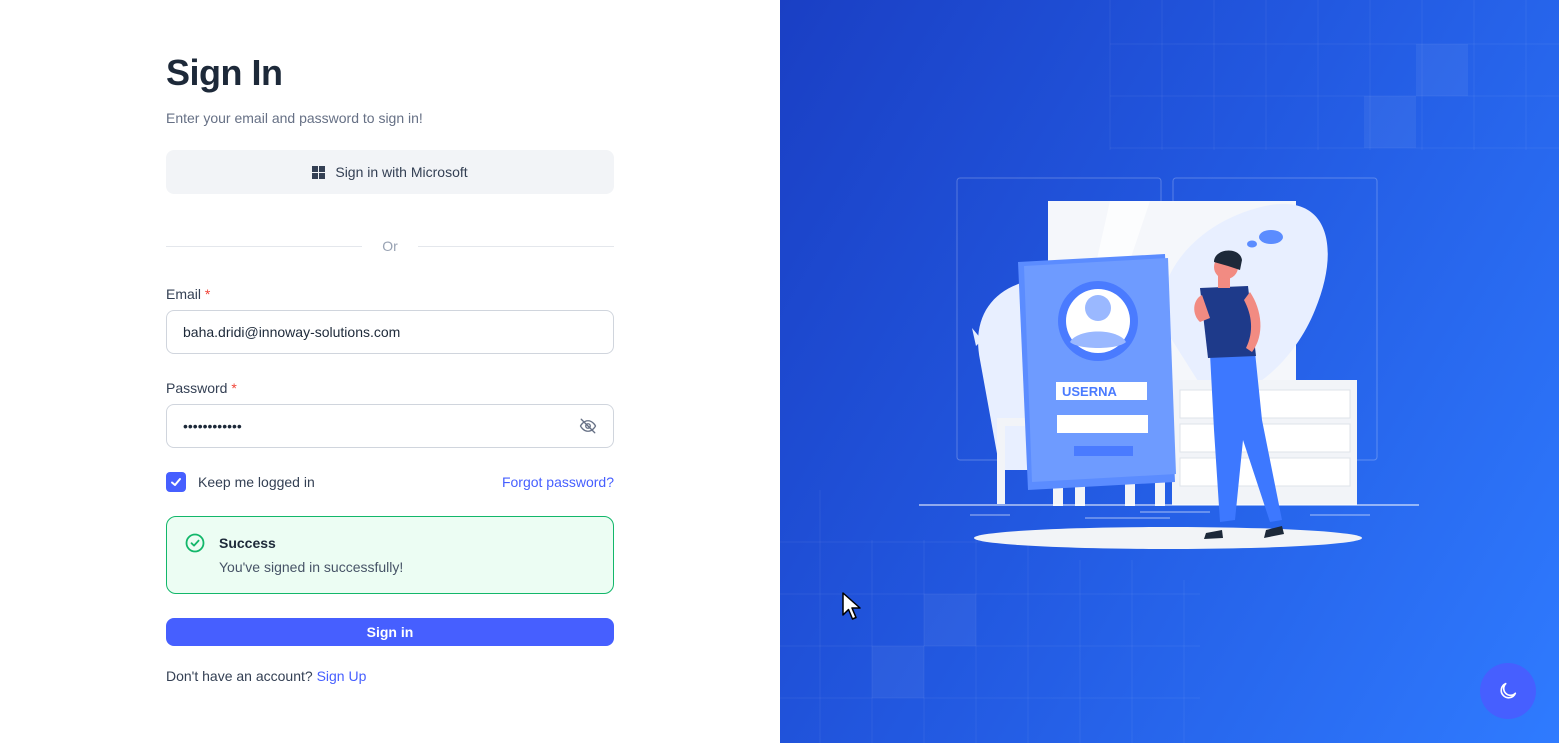 The image size is (1559, 743). I want to click on microsoft-icon, so click(319, 172).